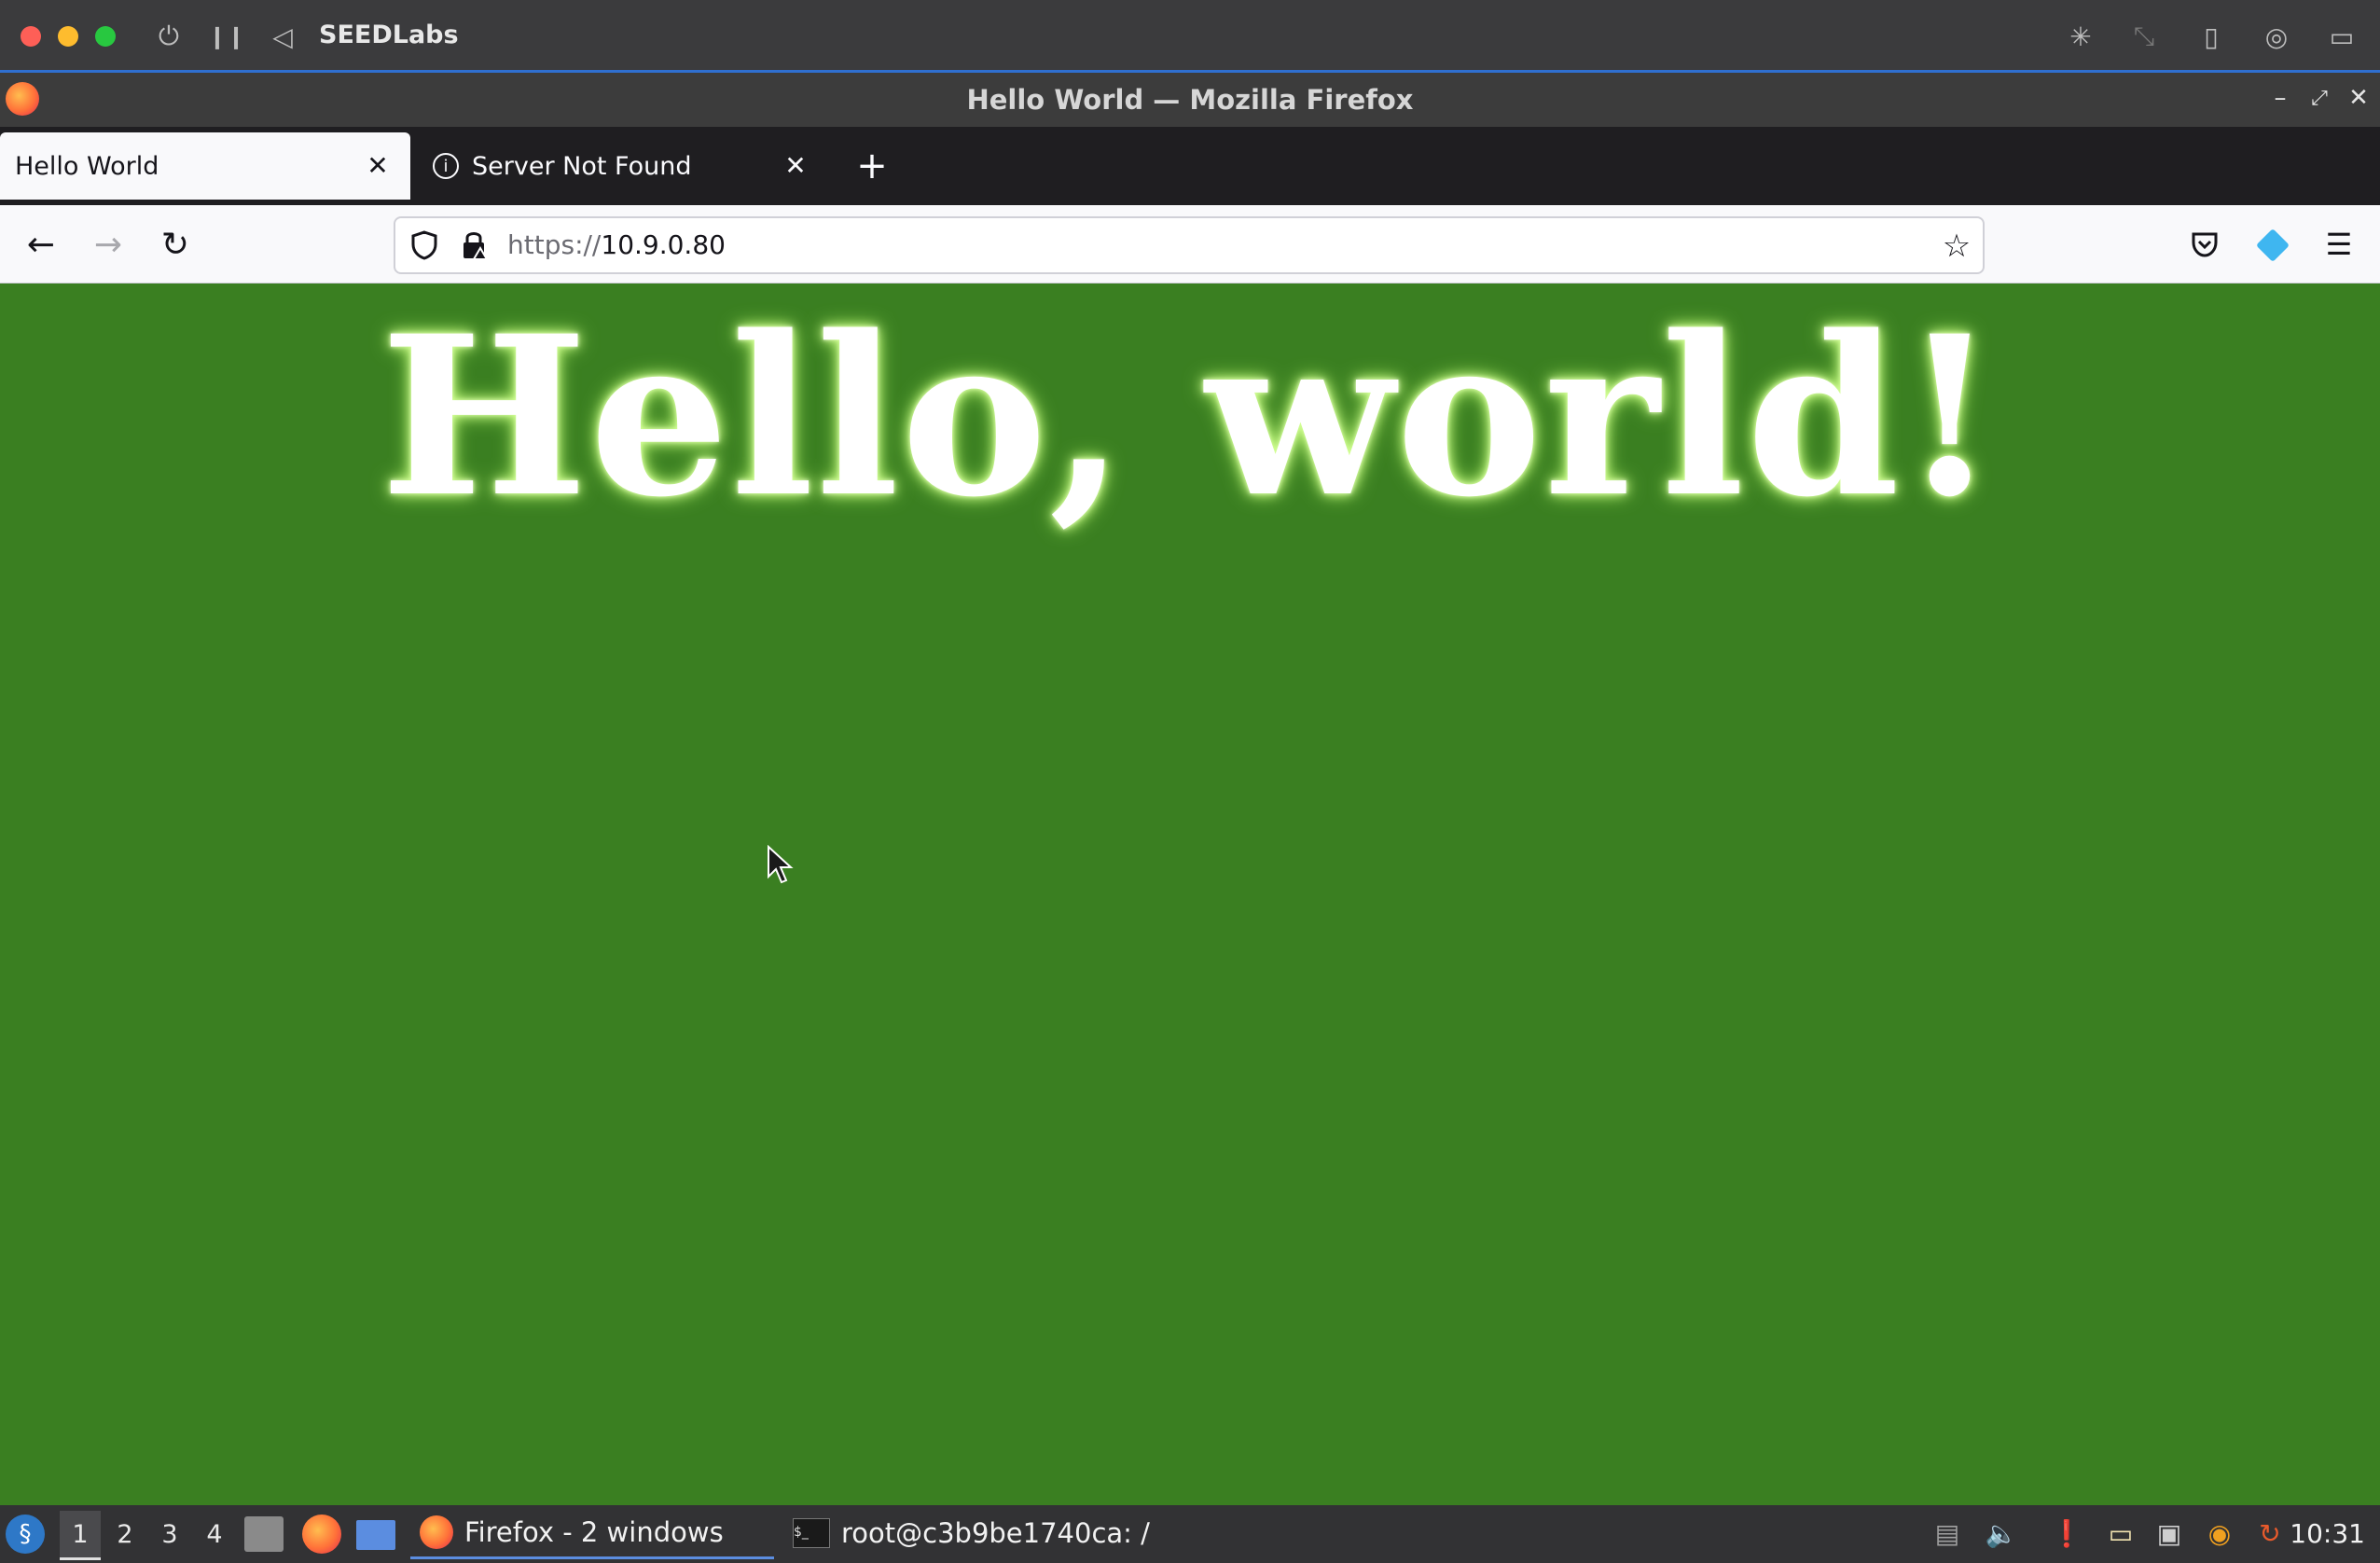 The image size is (2380, 1563). What do you see at coordinates (108, 244) in the screenshot?
I see `forward-button: →` at bounding box center [108, 244].